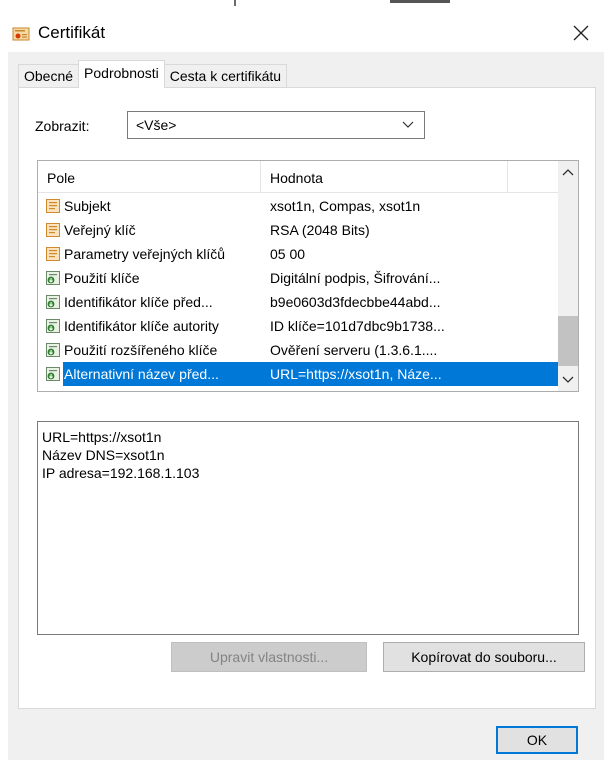 The height and width of the screenshot is (760, 604). What do you see at coordinates (302, 3) in the screenshot?
I see `window-top-edge` at bounding box center [302, 3].